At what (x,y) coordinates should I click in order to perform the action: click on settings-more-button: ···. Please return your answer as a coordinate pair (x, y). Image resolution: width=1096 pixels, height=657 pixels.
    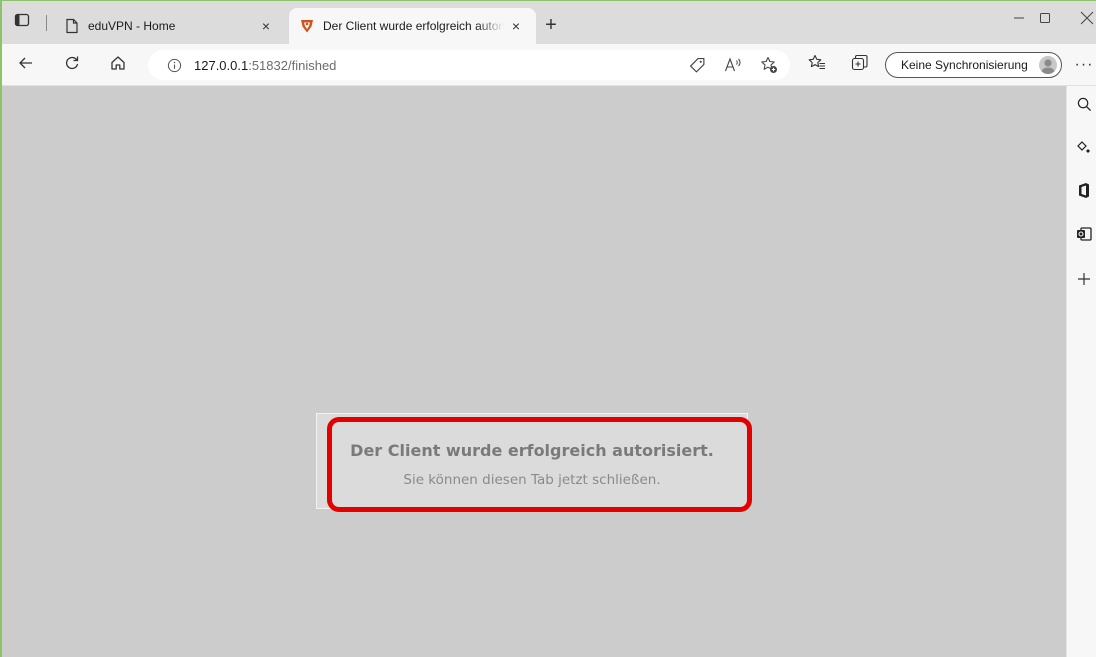
    Looking at the image, I should click on (1083, 65).